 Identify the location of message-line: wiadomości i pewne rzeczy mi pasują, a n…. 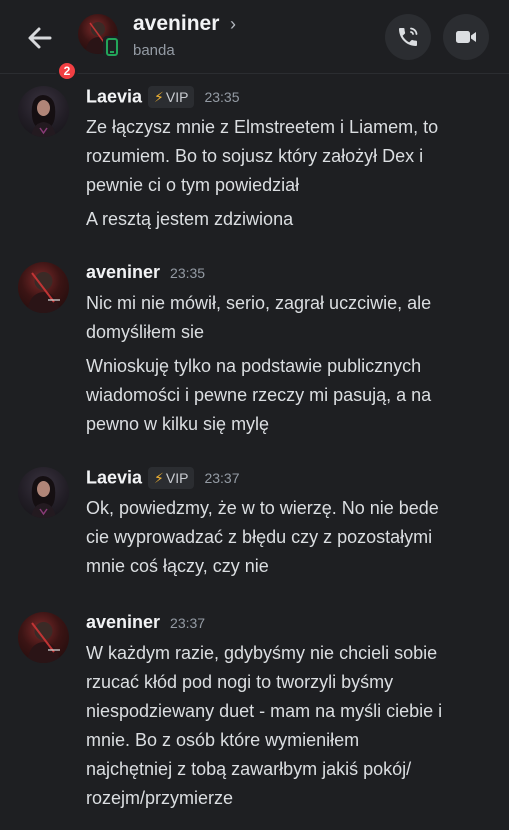
(259, 395).